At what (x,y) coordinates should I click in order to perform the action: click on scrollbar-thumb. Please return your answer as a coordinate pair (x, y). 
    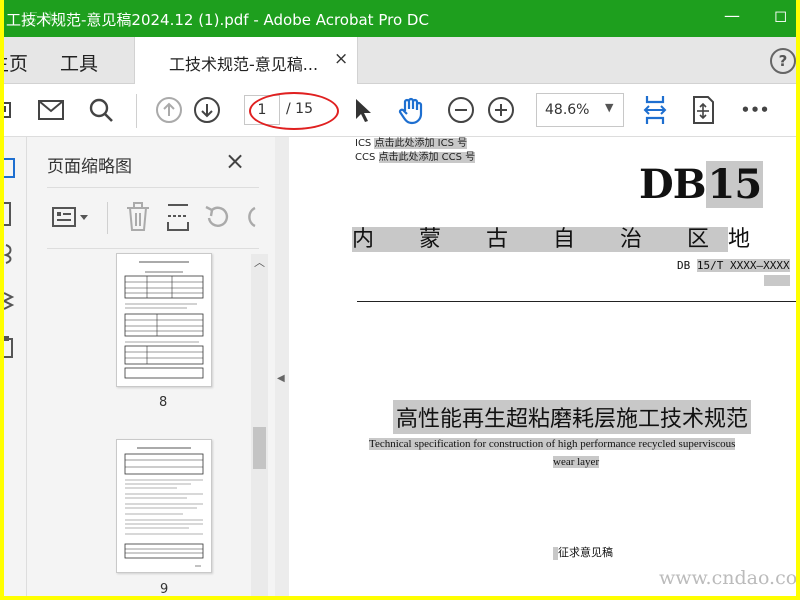
    Looking at the image, I should click on (259, 448).